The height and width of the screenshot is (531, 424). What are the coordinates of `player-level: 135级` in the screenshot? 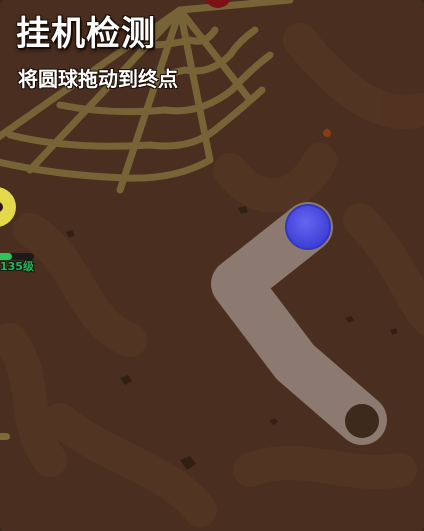 It's located at (17, 266).